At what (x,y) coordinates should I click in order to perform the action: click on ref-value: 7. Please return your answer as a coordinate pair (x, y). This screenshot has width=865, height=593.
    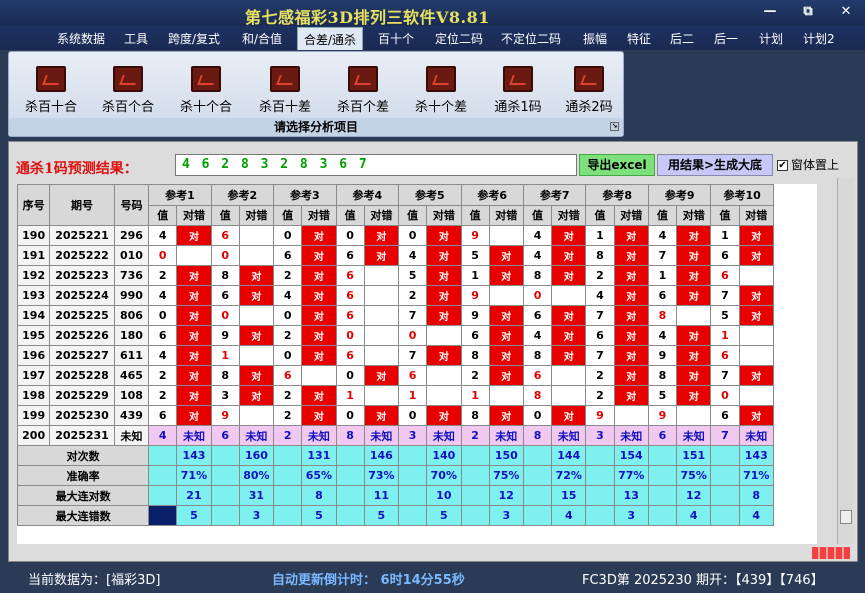
    Looking at the image, I should click on (413, 355).